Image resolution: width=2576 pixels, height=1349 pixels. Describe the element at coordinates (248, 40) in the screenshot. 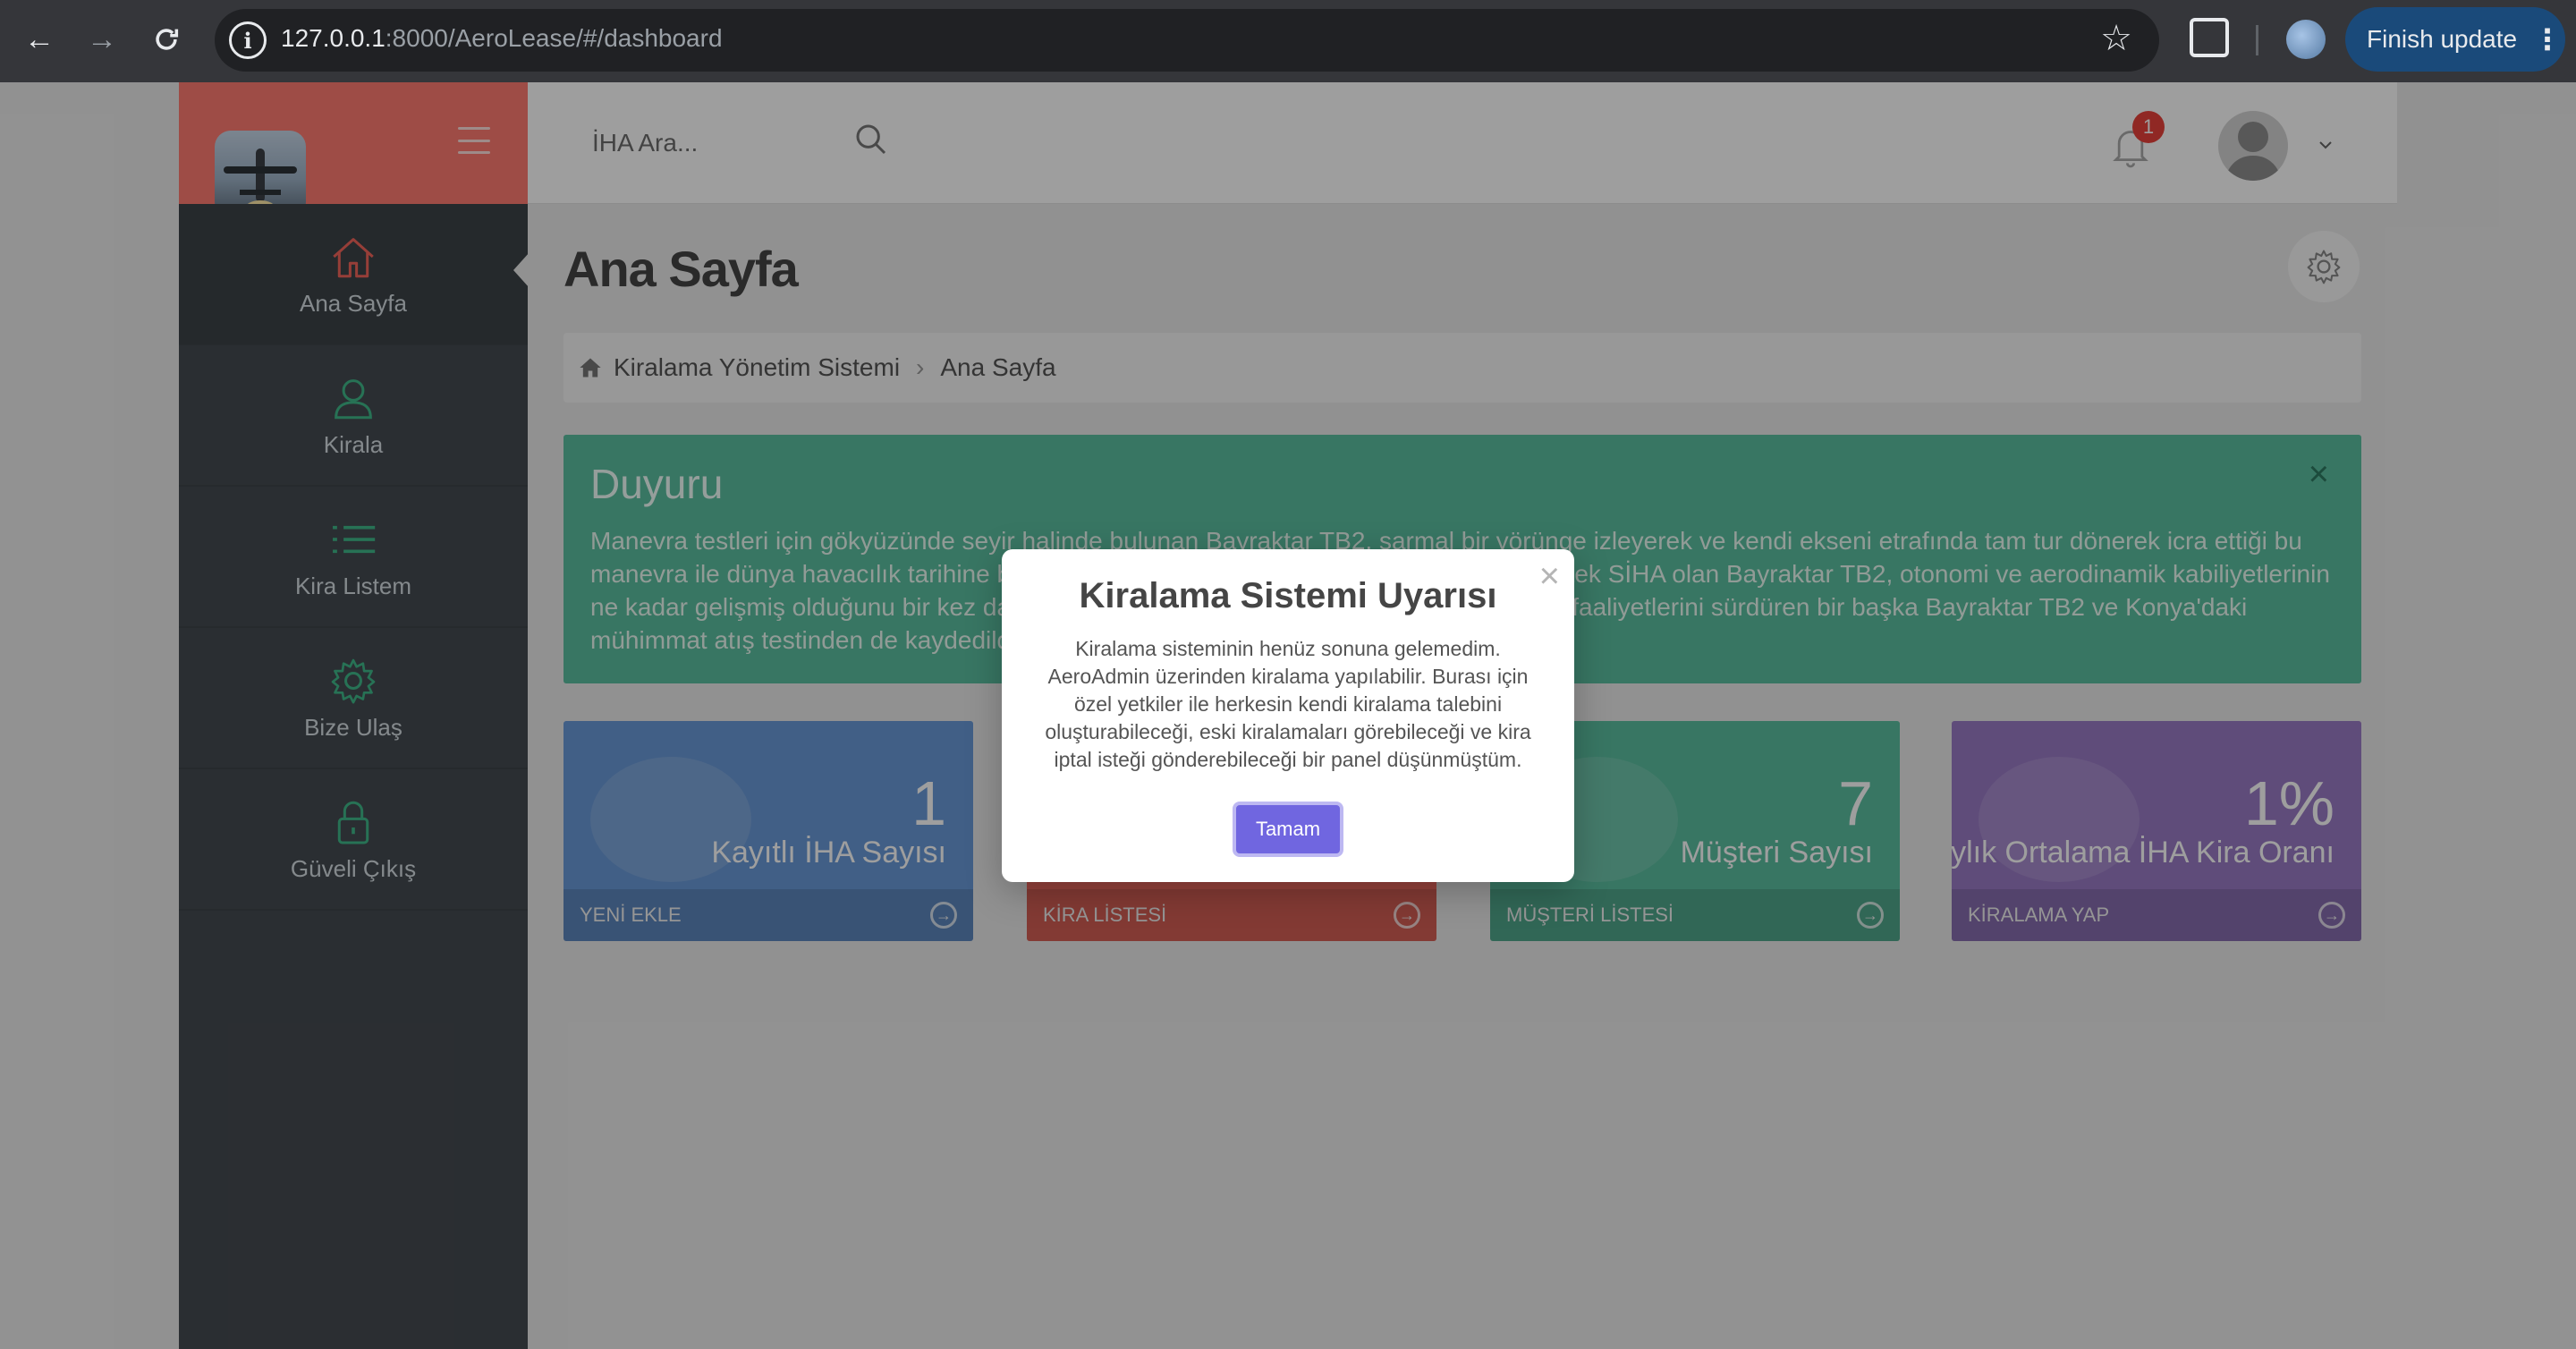

I see `site-info-icon: i` at that location.